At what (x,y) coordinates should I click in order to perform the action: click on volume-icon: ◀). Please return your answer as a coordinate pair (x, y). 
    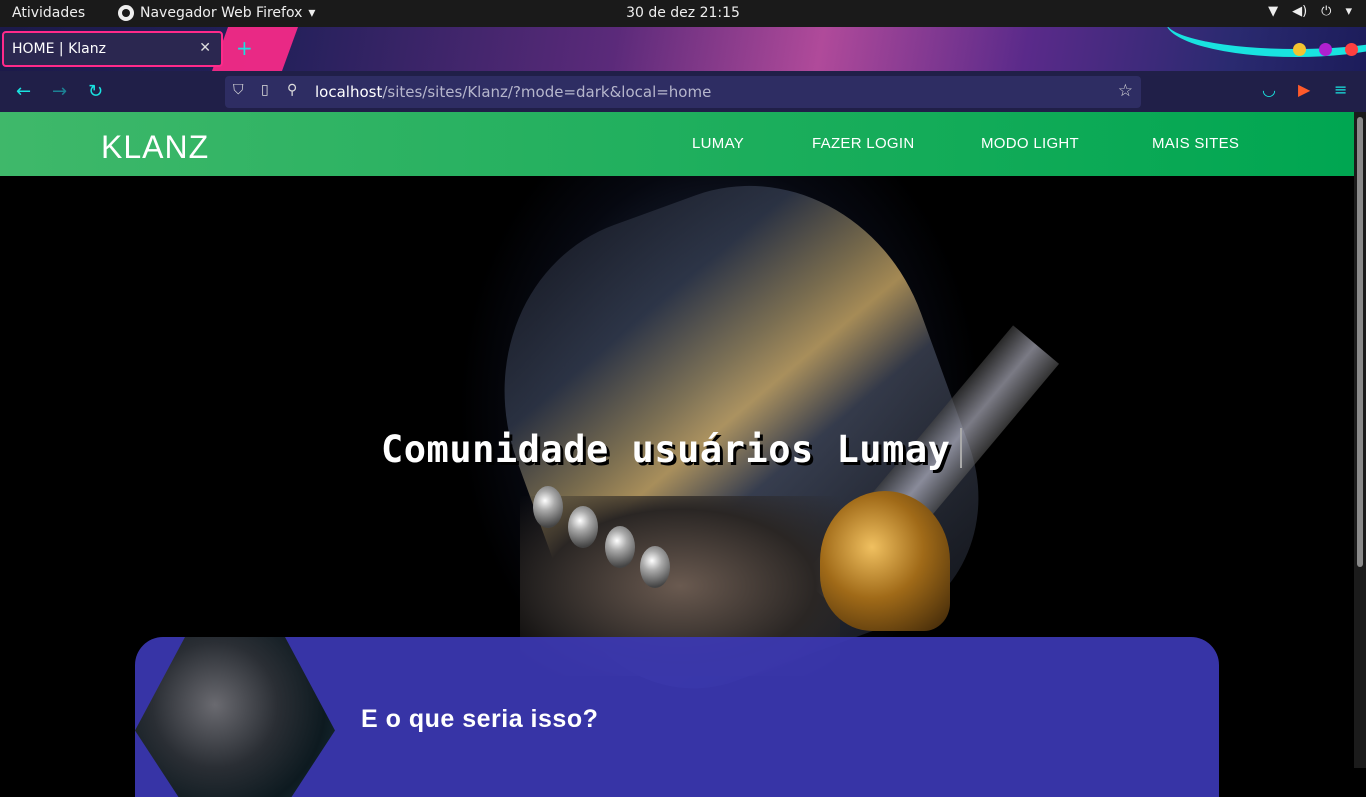
    Looking at the image, I should click on (1300, 11).